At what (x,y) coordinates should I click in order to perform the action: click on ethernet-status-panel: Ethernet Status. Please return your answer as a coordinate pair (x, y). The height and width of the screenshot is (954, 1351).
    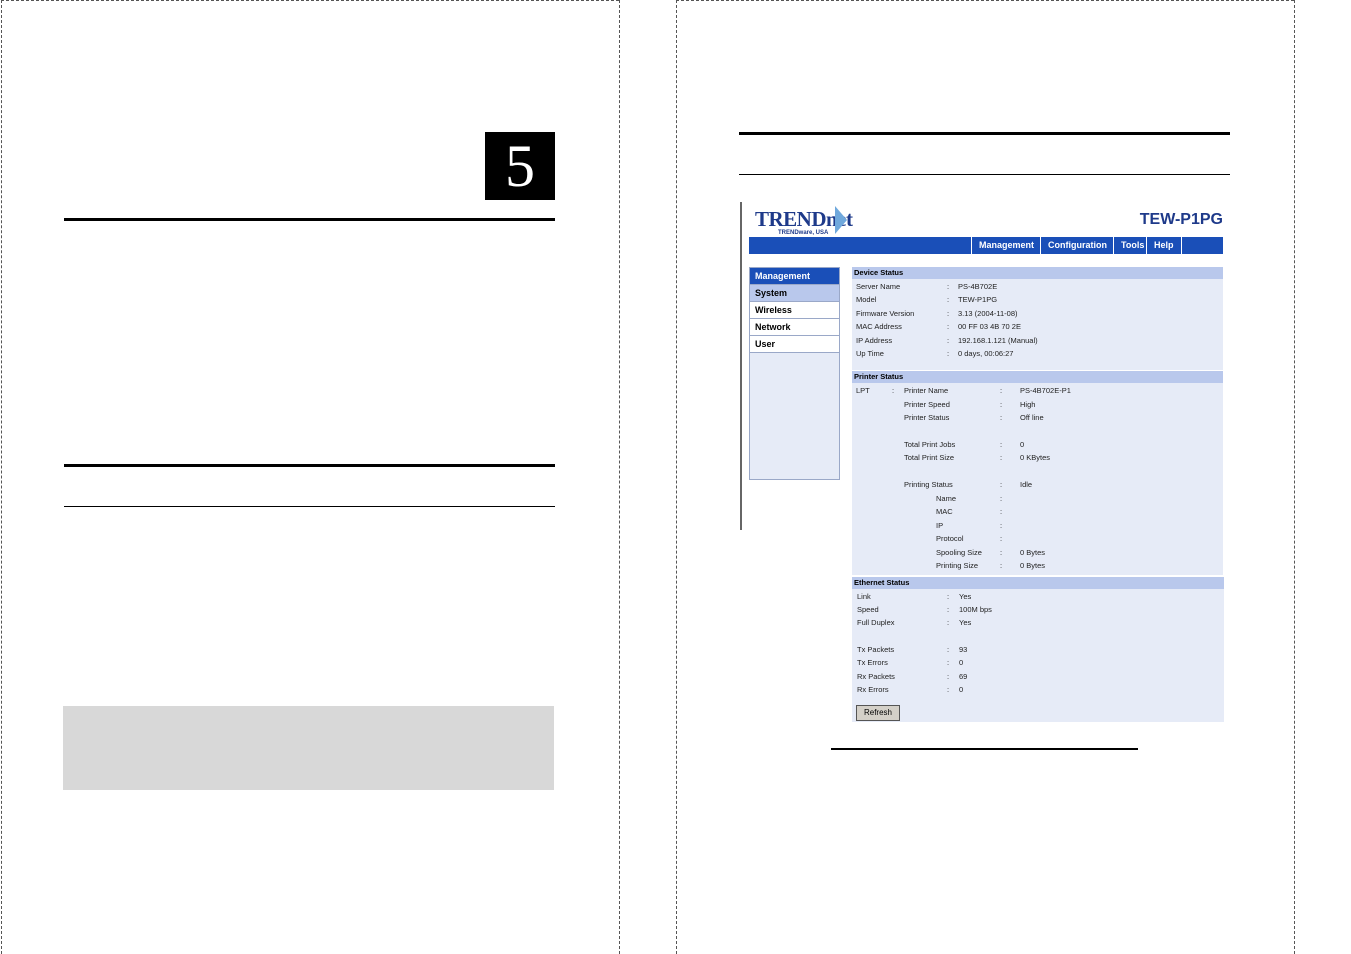
    Looking at the image, I should click on (1038, 649).